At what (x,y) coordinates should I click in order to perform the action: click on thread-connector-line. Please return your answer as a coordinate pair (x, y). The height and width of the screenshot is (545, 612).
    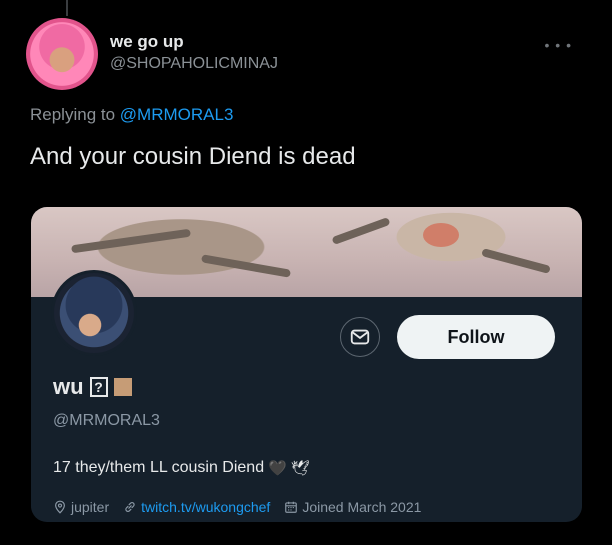
    Looking at the image, I should click on (67, 8).